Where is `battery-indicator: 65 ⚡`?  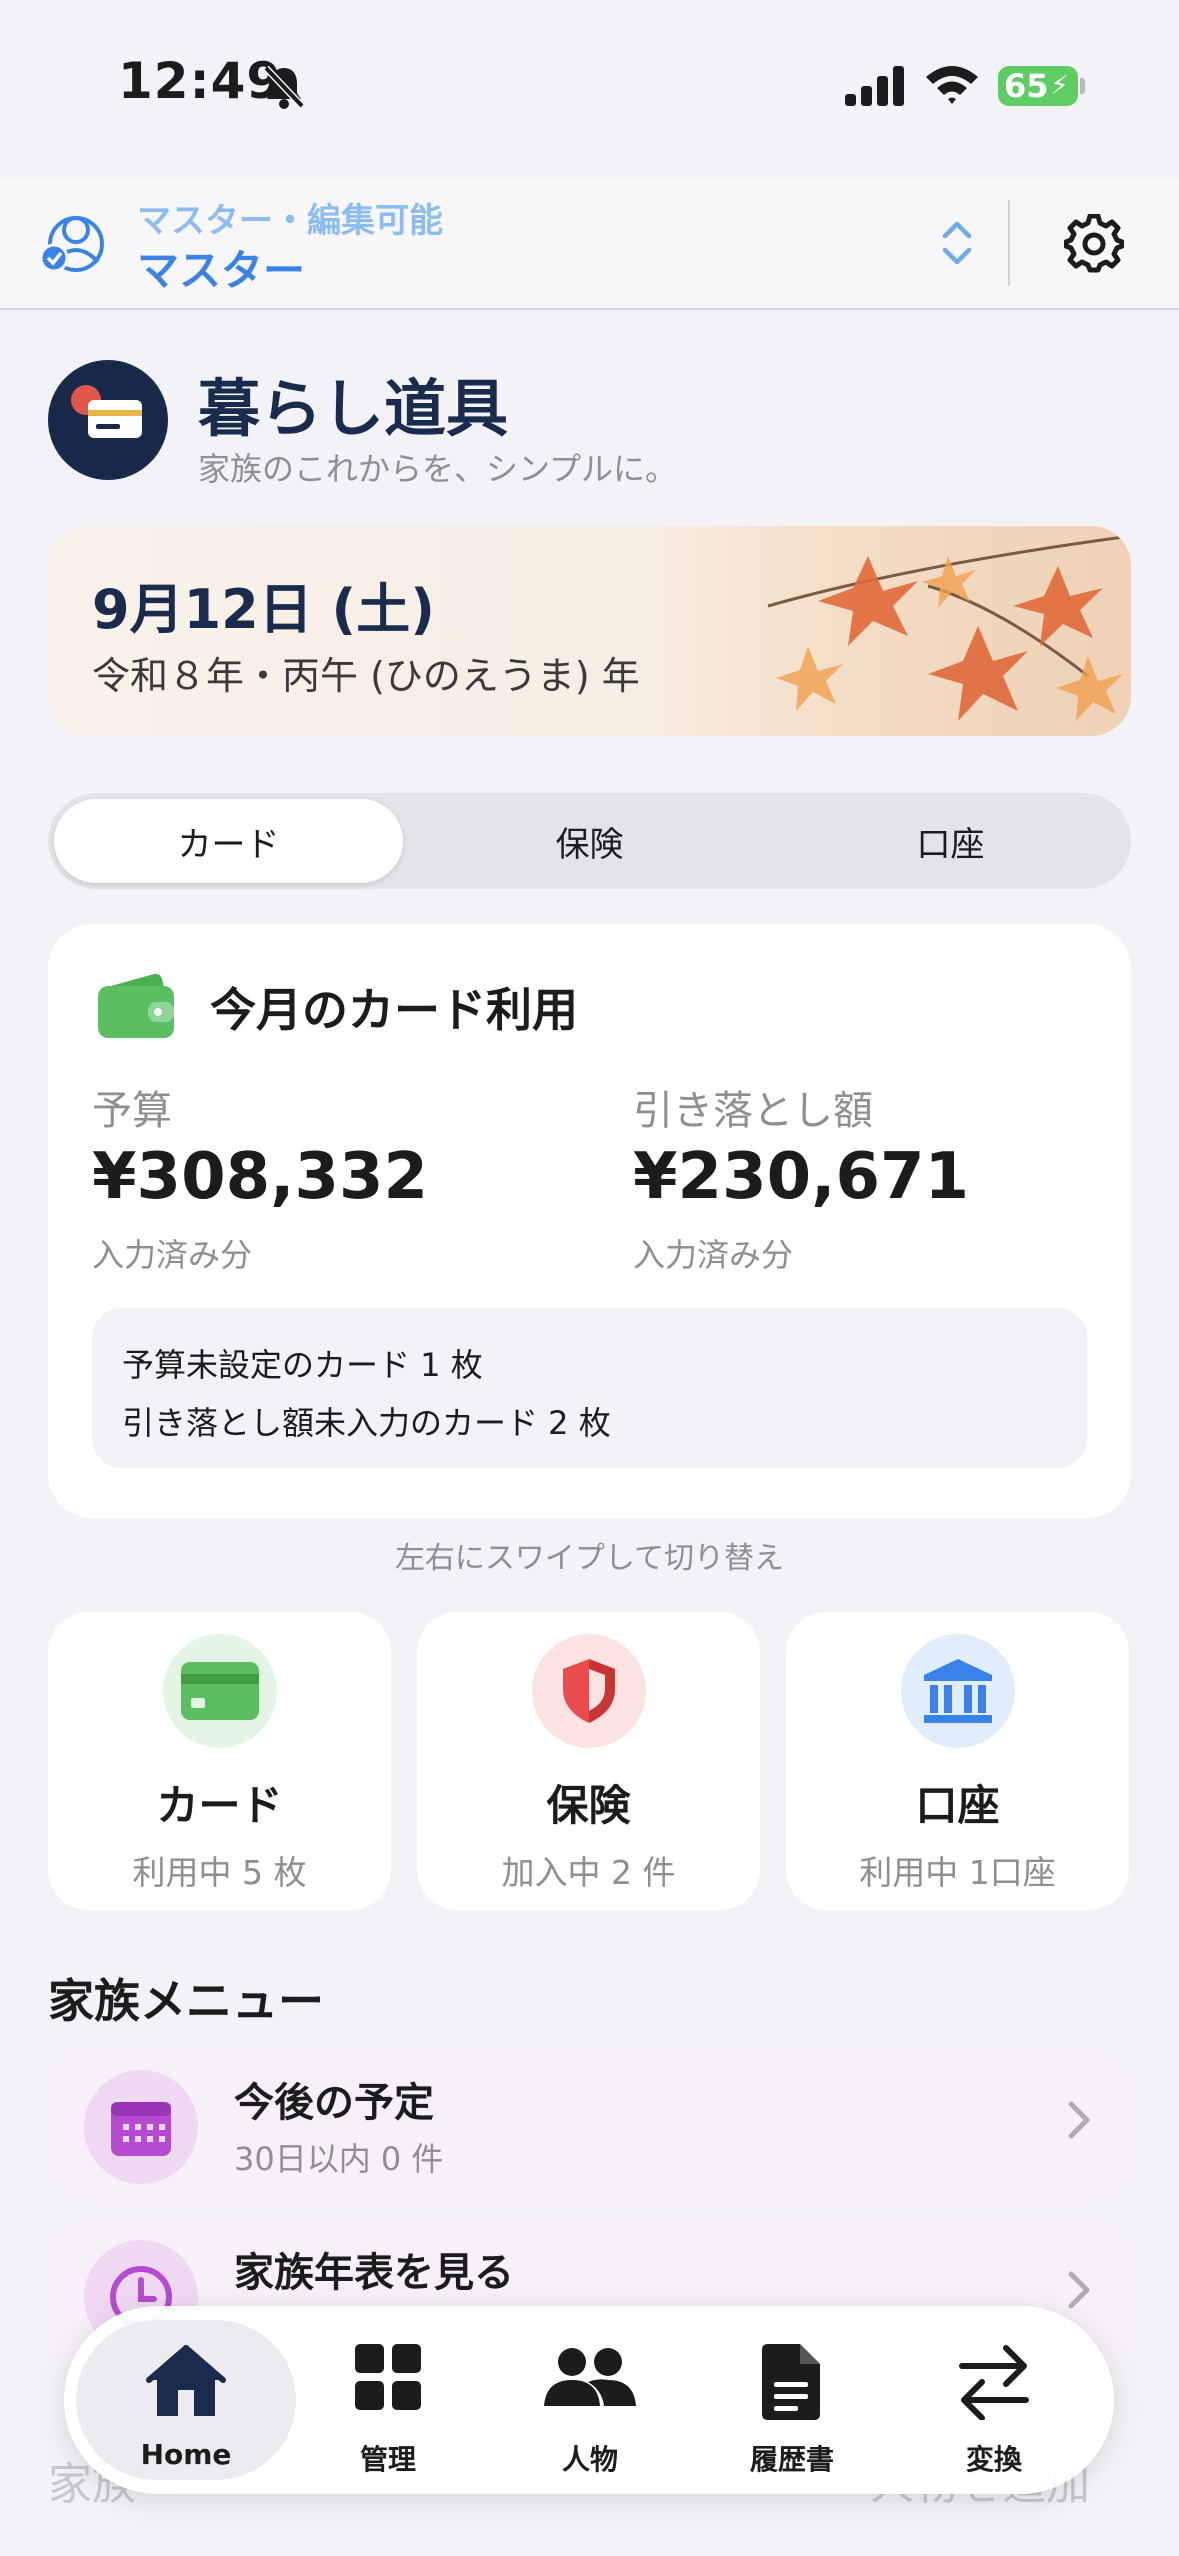
battery-indicator: 65 ⚡ is located at coordinates (1038, 86).